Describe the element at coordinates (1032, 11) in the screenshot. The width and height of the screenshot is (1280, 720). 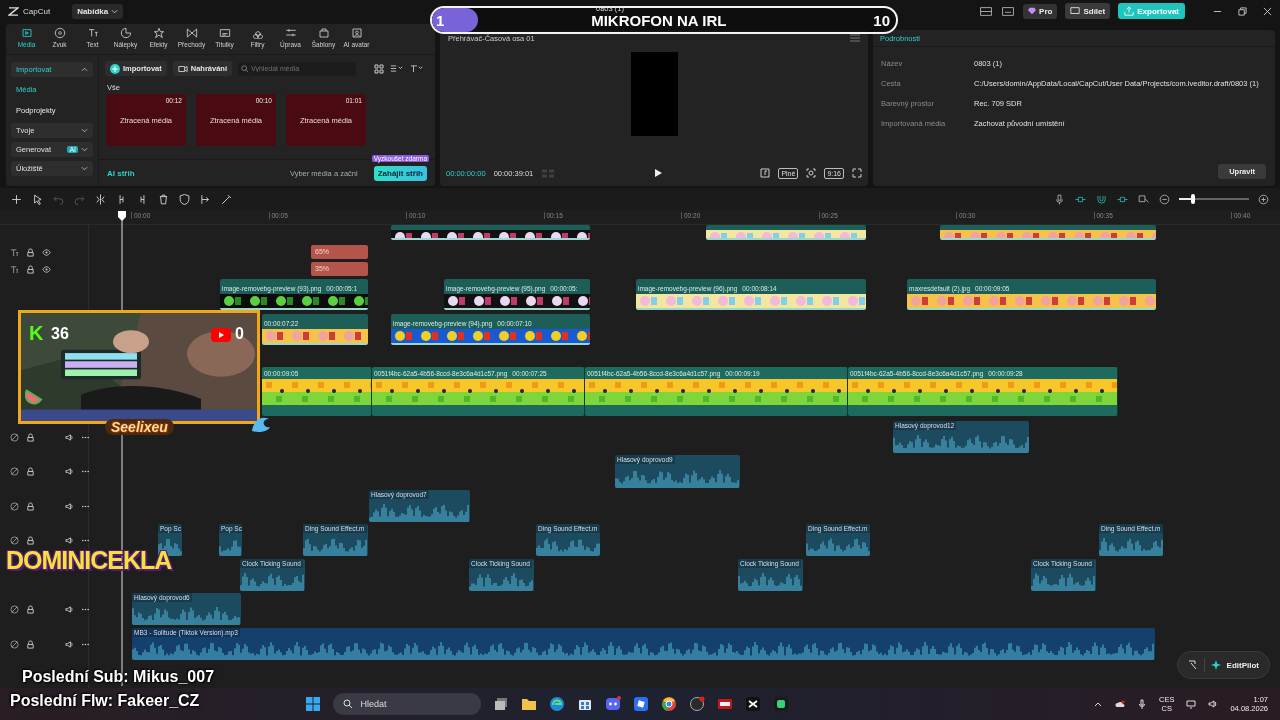
I see `diamond-icon` at that location.